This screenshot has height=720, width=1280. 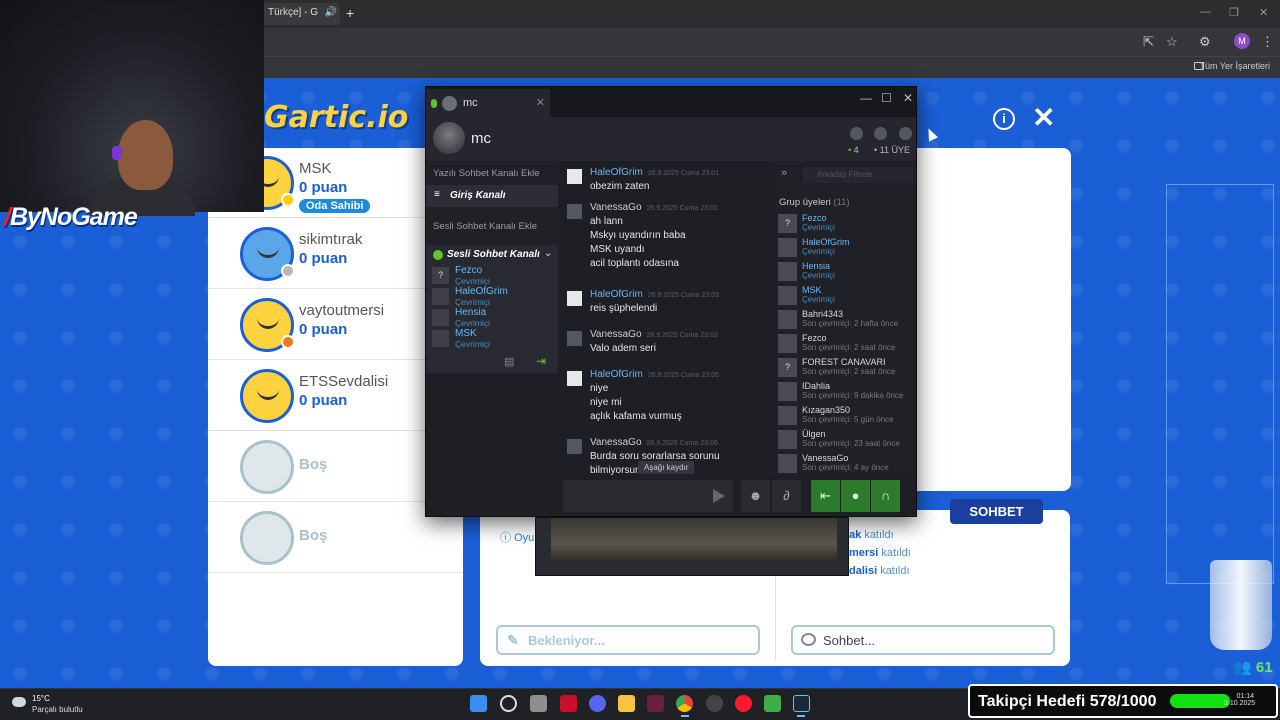 I want to click on member-item: VanessaGo Son çevrimiçi: 4 ay önce, so click(x=847, y=463).